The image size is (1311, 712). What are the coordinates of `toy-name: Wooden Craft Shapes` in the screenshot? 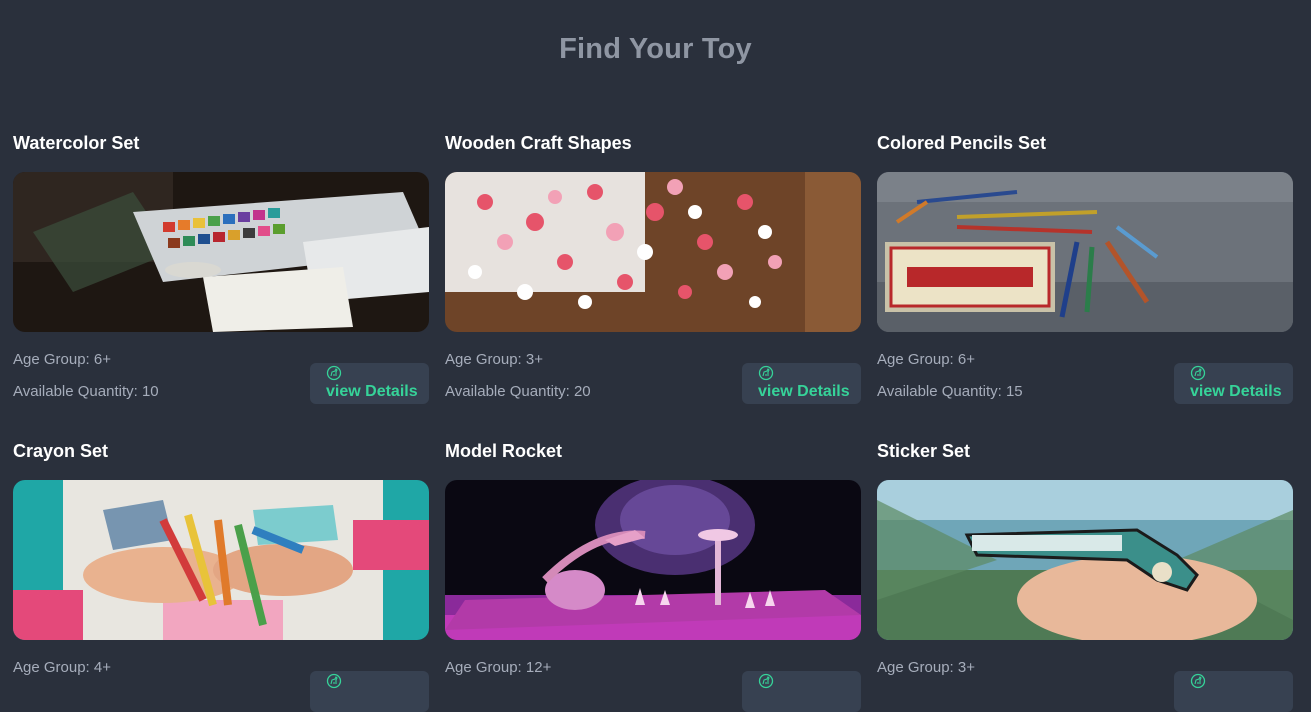 It's located at (538, 143).